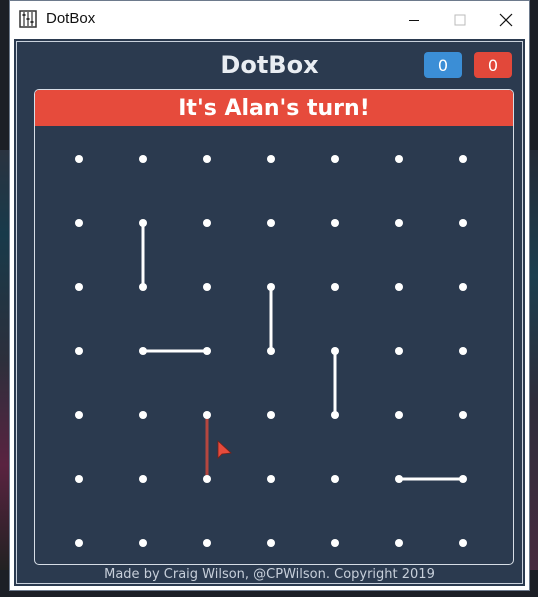 Image resolution: width=538 pixels, height=597 pixels. Describe the element at coordinates (493, 65) in the screenshot. I see `red-player-score: 0` at that location.